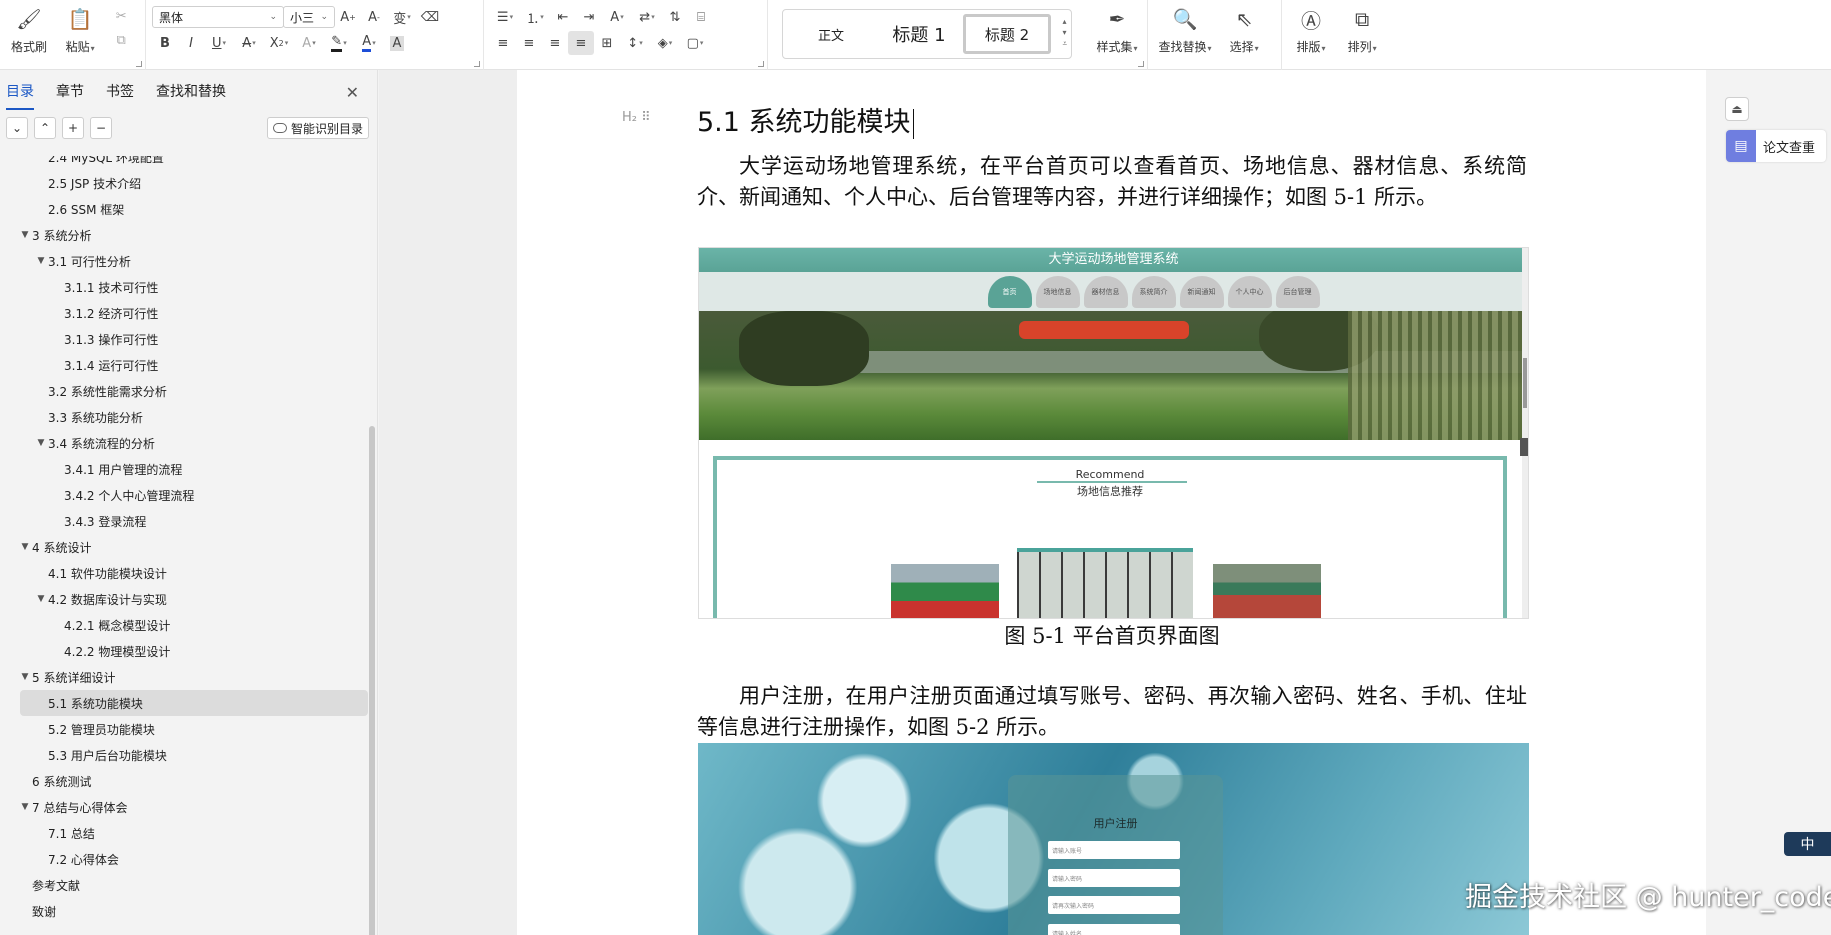 This screenshot has height=935, width=1831. Describe the element at coordinates (348, 17) in the screenshot. I see `grow-font-icon: A +` at that location.